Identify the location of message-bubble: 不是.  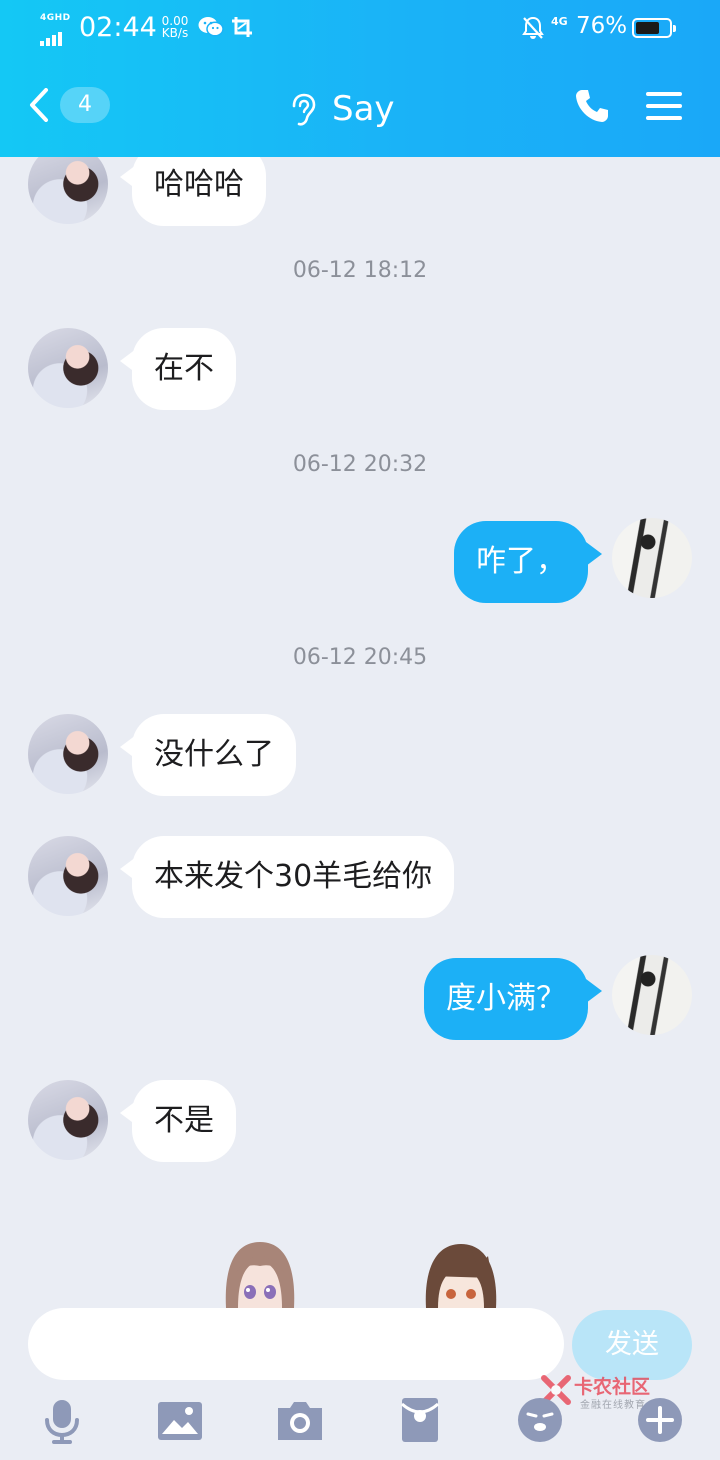
(184, 1121).